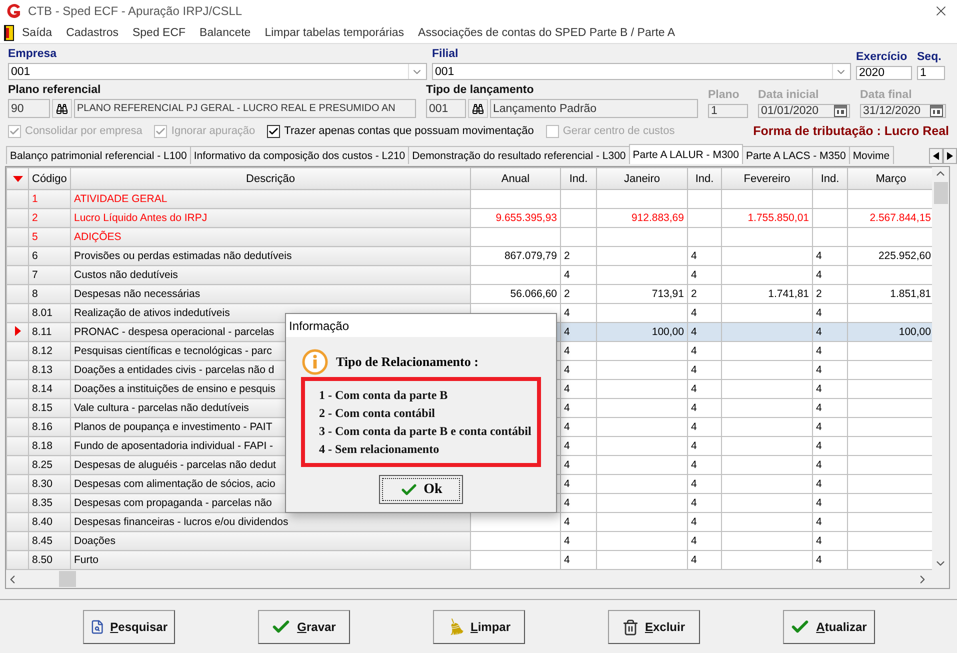 This screenshot has height=653, width=957. I want to click on column-header: Descrição, so click(270, 179).